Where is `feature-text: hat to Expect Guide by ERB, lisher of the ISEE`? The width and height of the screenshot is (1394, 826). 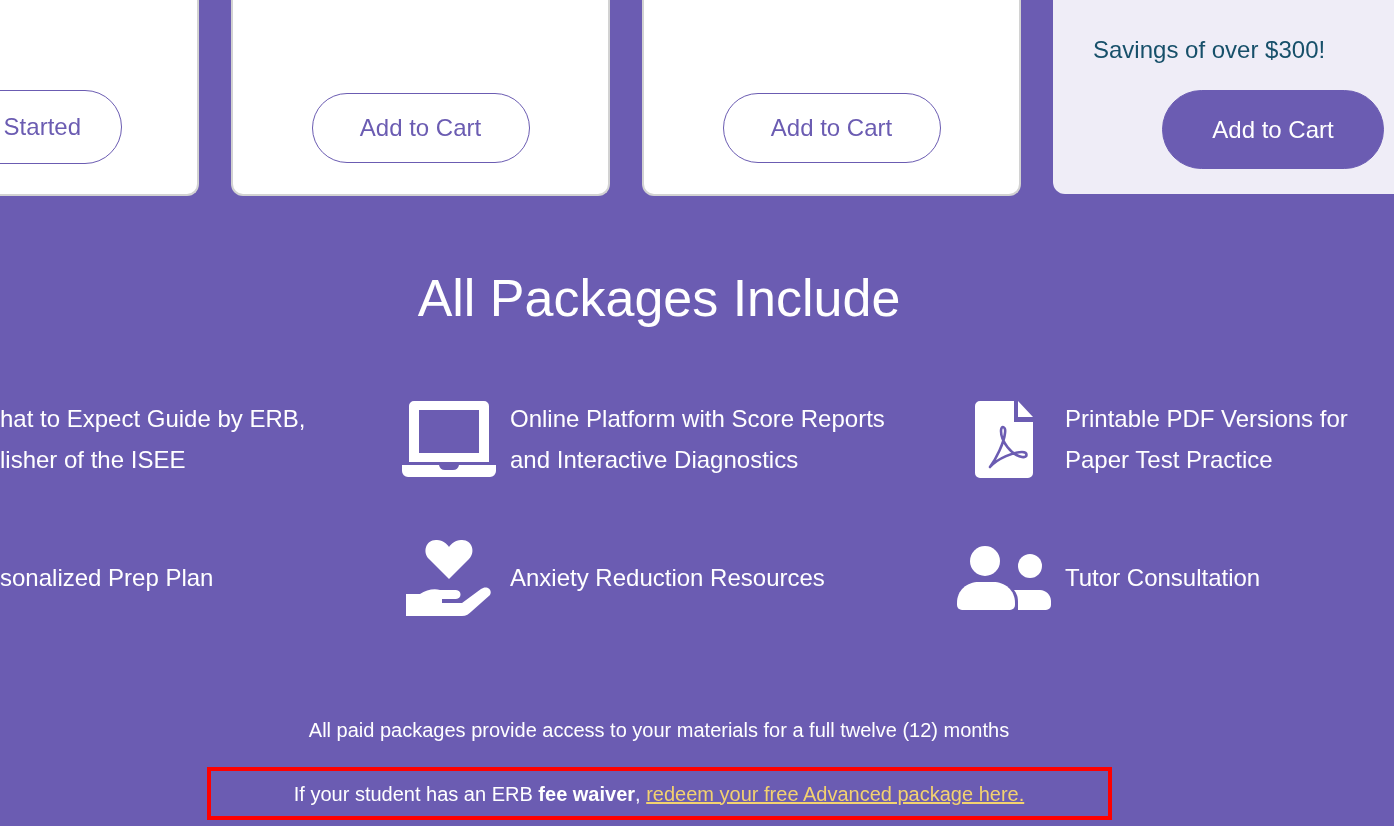
feature-text: hat to Expect Guide by ERB, lisher of the ISEE is located at coordinates (153, 439).